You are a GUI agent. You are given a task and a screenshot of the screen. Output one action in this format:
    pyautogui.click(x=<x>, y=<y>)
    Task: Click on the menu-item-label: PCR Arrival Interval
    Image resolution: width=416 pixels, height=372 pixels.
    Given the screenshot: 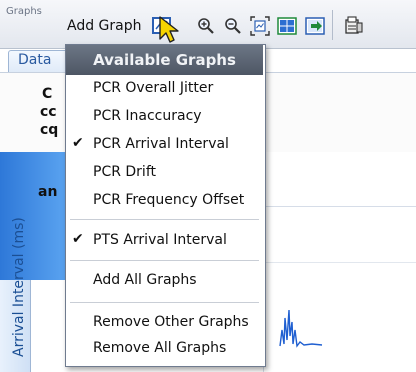 What is the action you would take?
    pyautogui.click(x=161, y=144)
    